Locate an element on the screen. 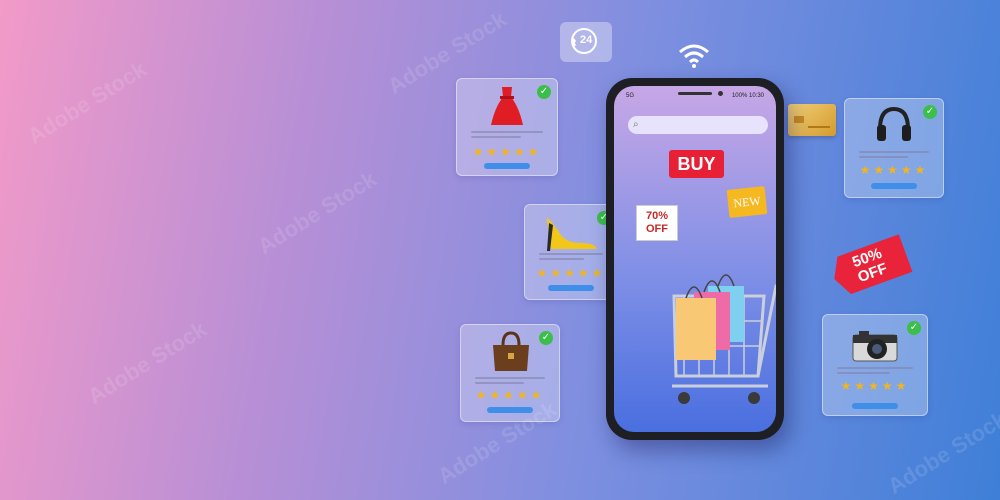  product-card-handbag: ✓ ★★★★★ is located at coordinates (510, 373).